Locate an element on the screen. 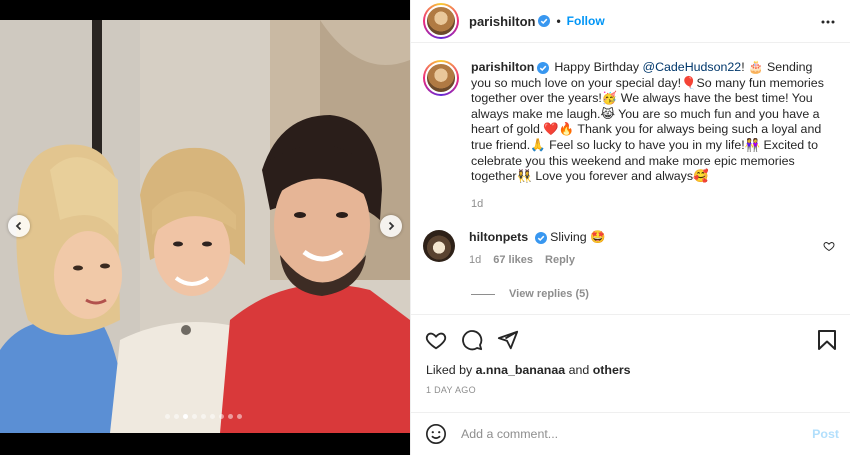 The width and height of the screenshot is (850, 455). comment-reply-button: Reply is located at coordinates (560, 260).